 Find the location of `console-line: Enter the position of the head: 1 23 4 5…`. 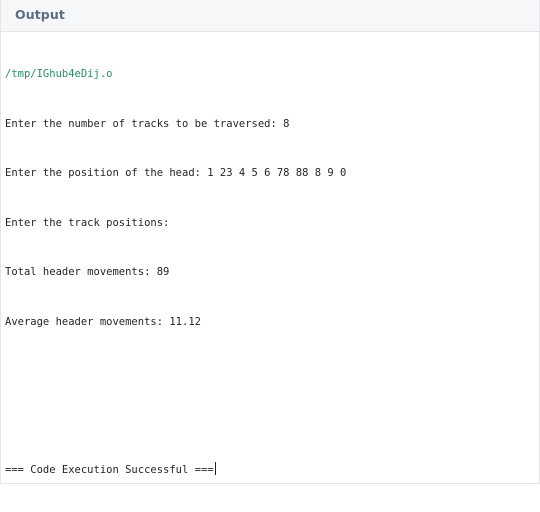

console-line: Enter the position of the head: 1 23 4 5… is located at coordinates (176, 173).